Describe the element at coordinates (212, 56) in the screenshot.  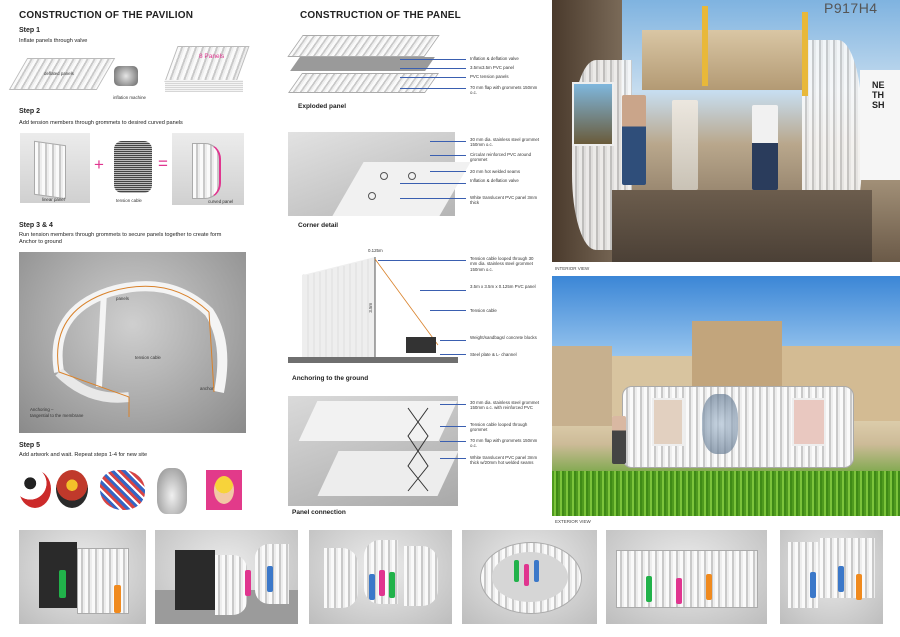
I see `label-8-panels: 8 Panels` at that location.